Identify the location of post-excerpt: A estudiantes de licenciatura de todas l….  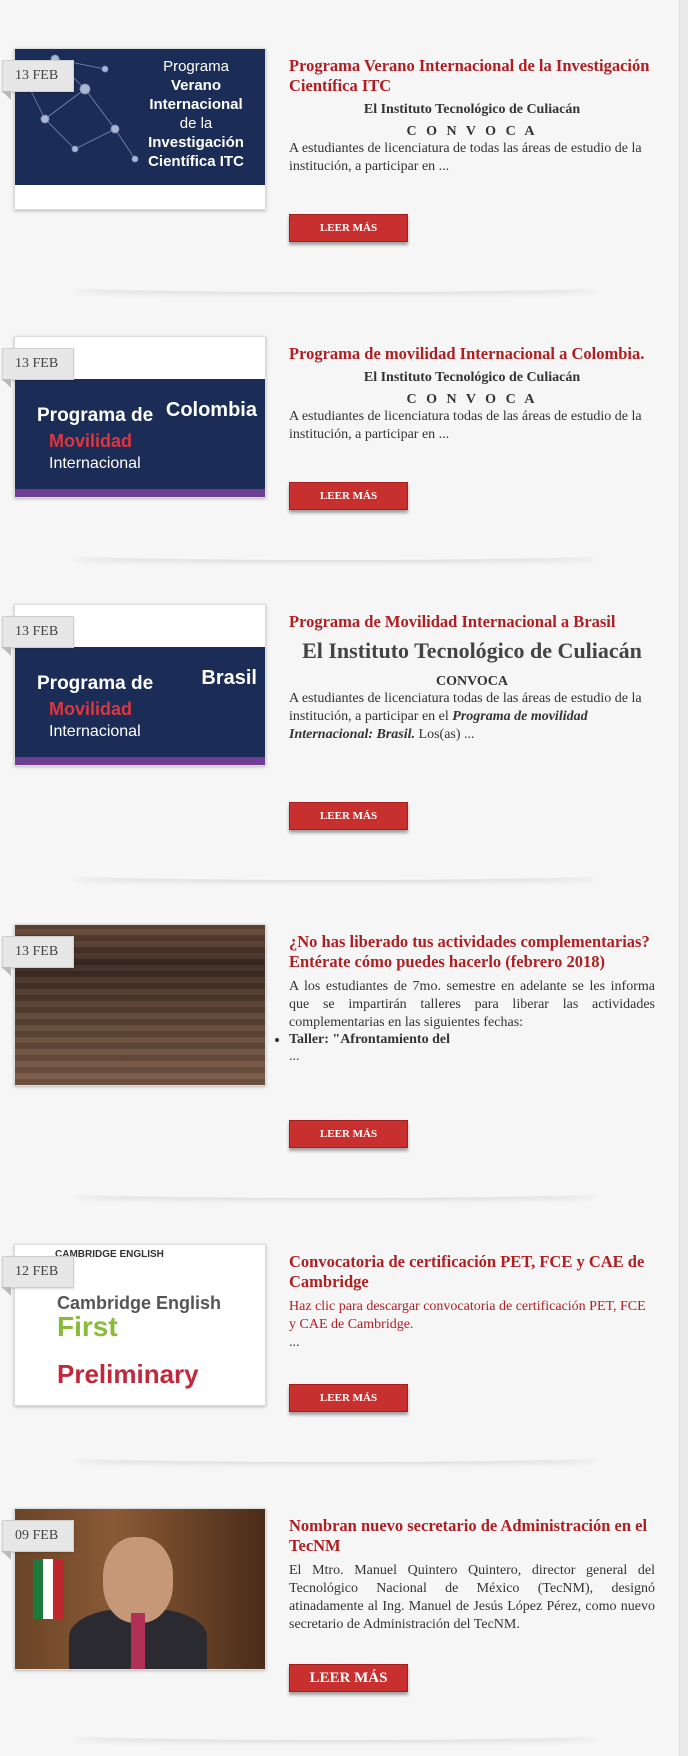
(465, 157).